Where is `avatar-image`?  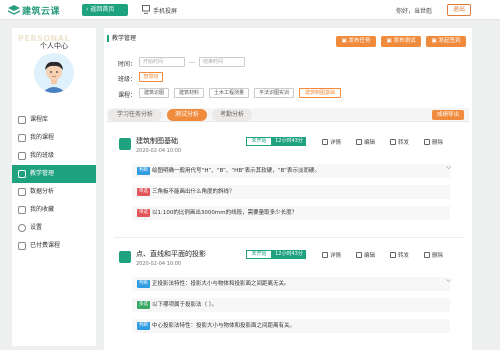
avatar-image is located at coordinates (54, 73).